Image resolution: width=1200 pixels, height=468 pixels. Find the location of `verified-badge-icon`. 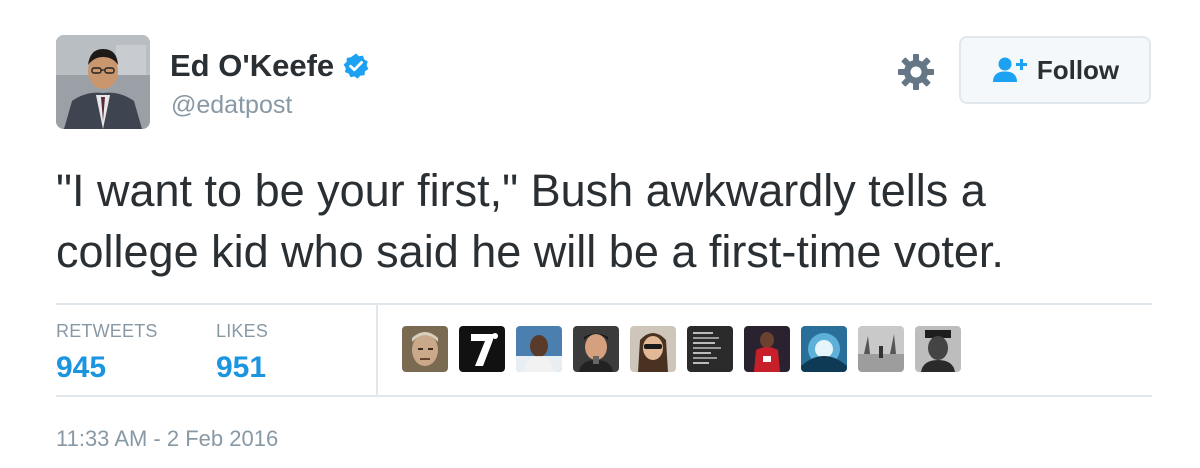

verified-badge-icon is located at coordinates (356, 66).